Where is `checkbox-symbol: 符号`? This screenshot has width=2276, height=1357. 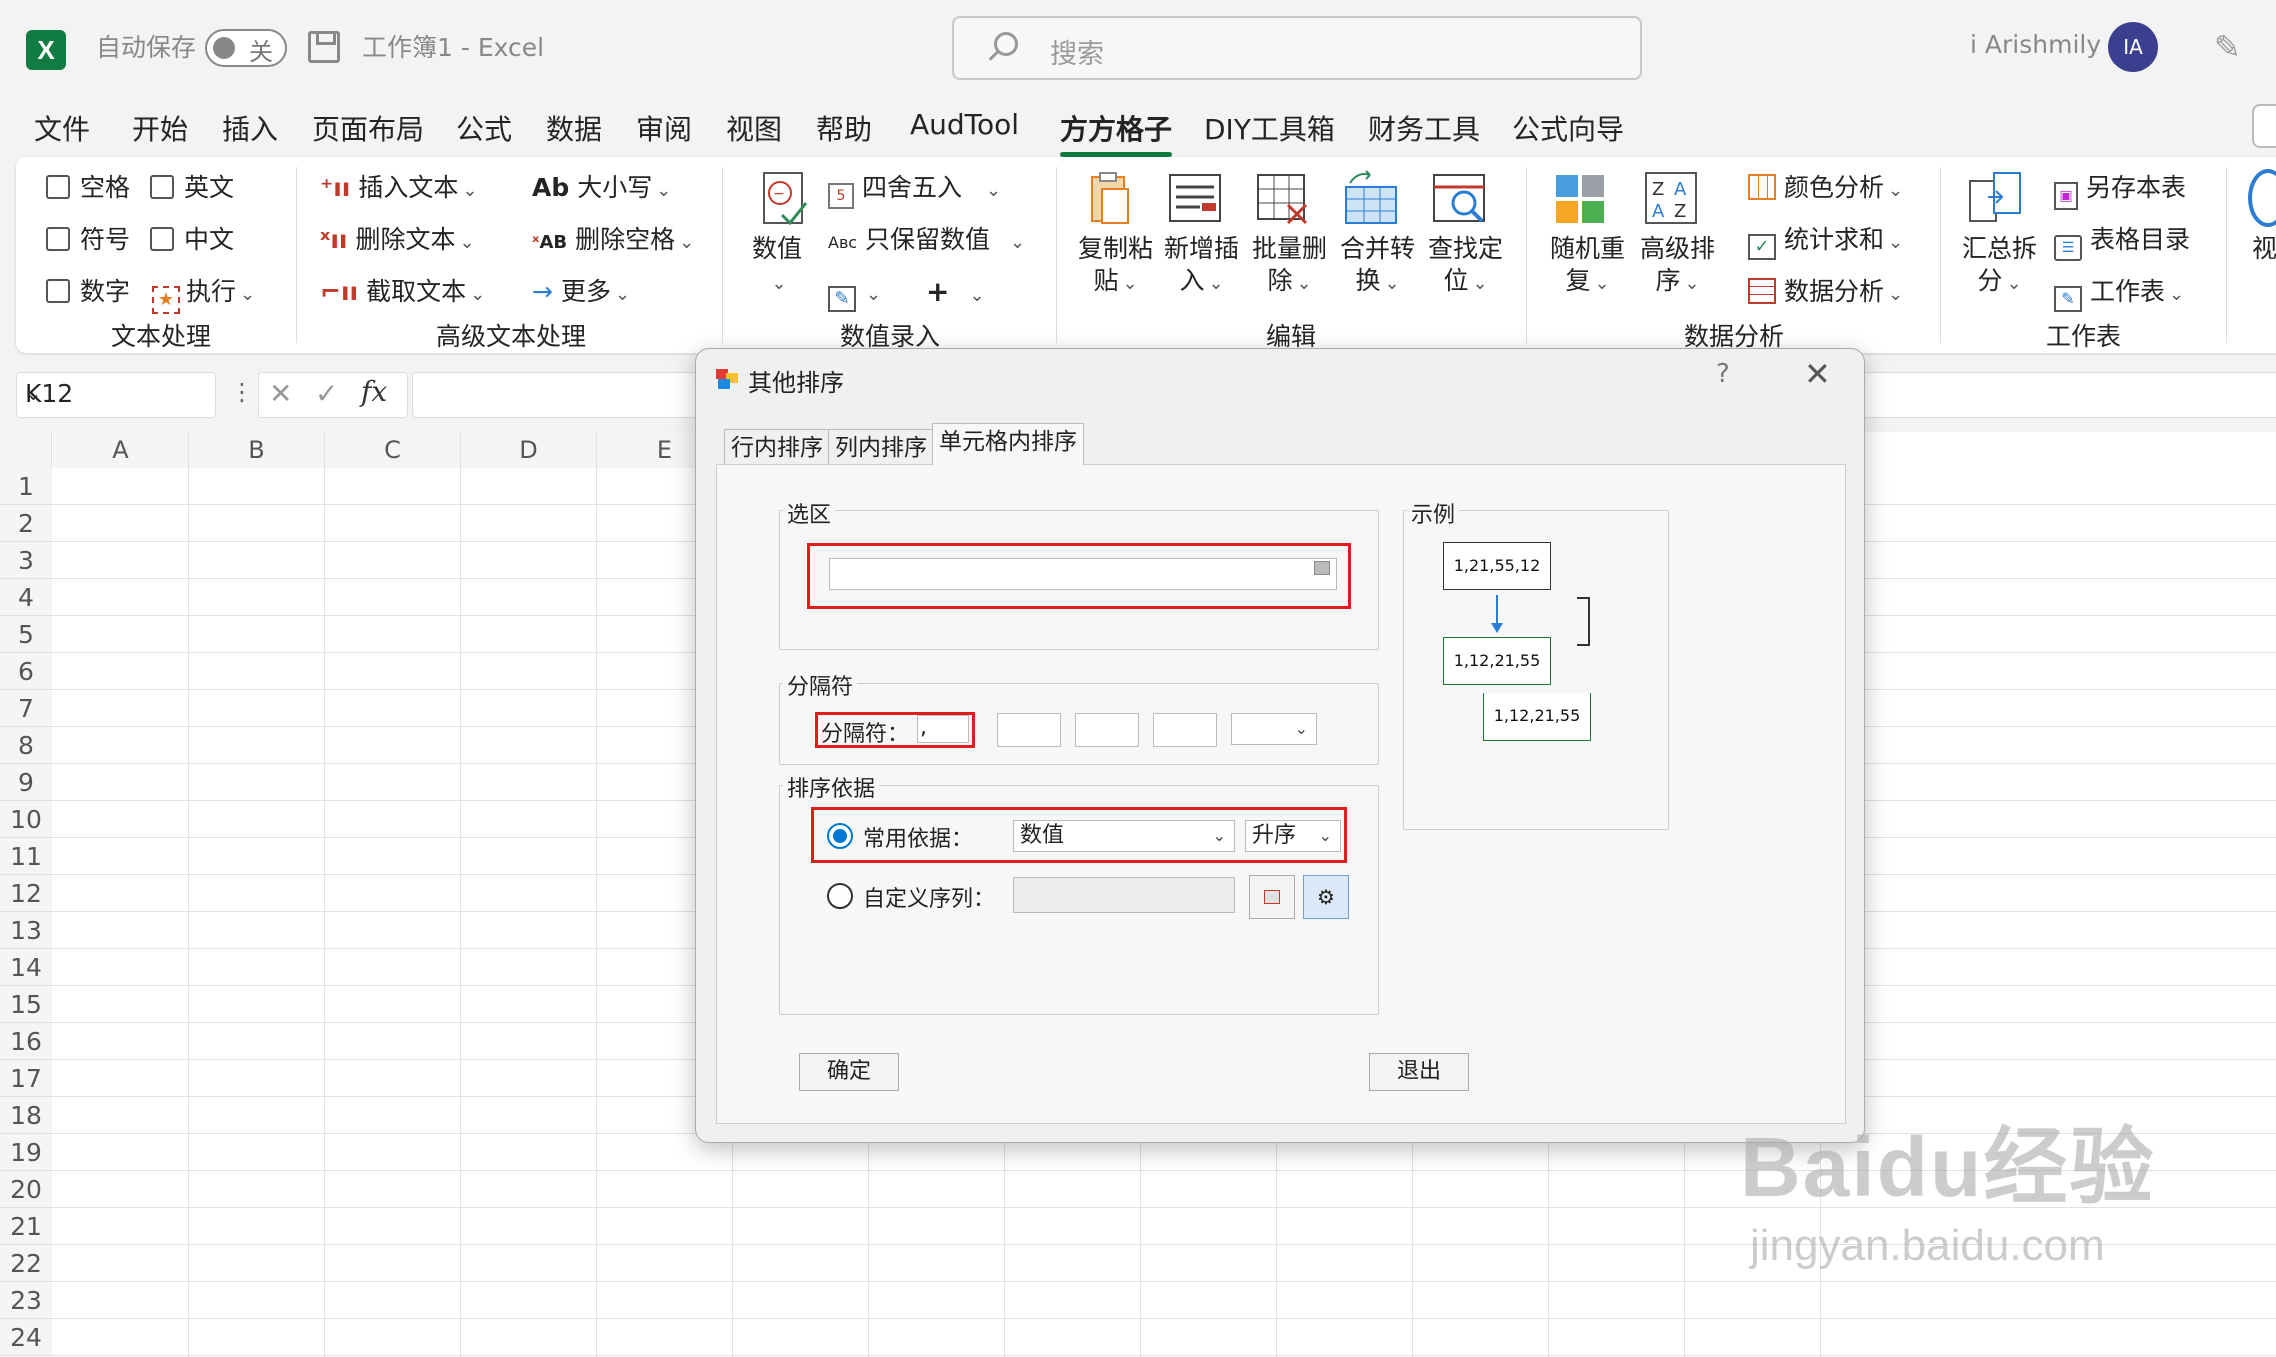 checkbox-symbol: 符号 is located at coordinates (88, 240).